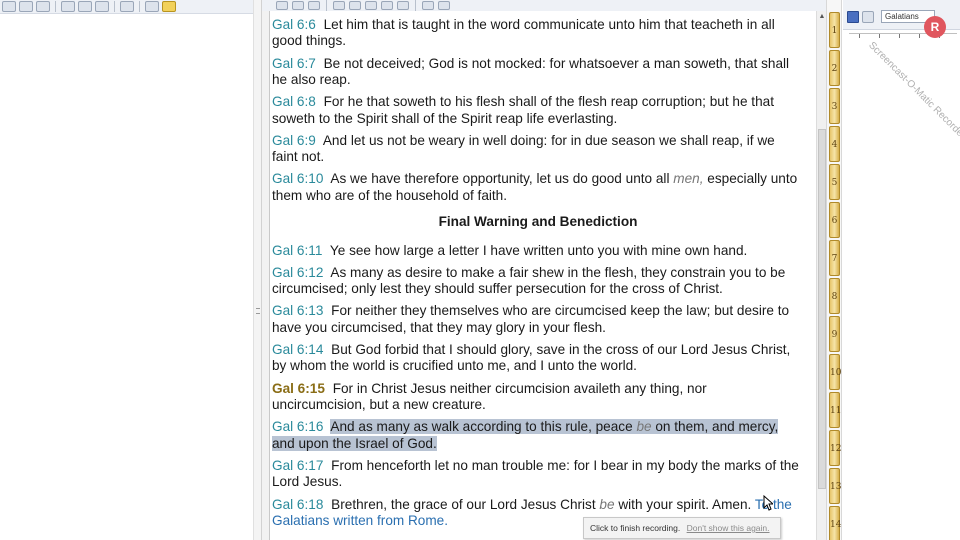  I want to click on splitter-grip, so click(258, 311).